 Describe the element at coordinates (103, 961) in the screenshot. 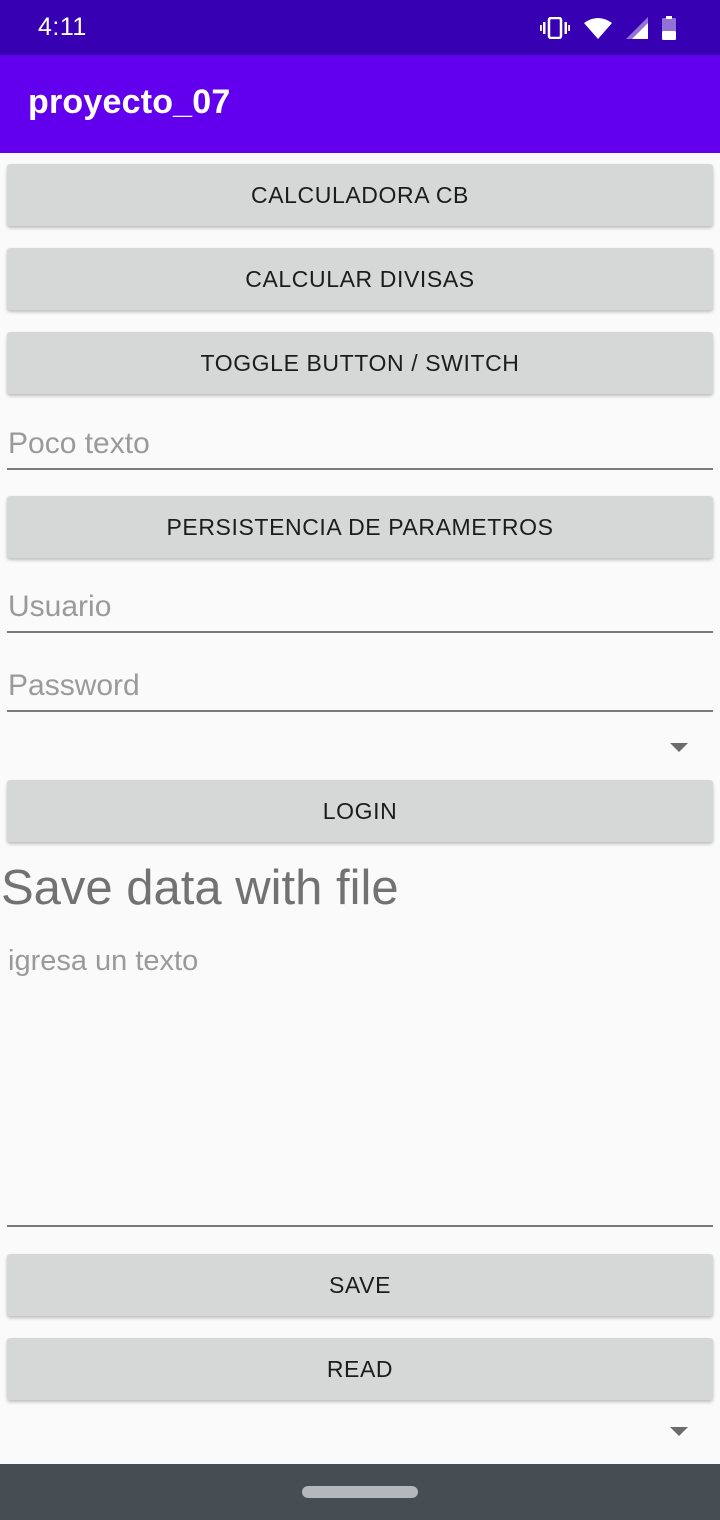

I see `texto-placeholder: igresa un texto` at that location.